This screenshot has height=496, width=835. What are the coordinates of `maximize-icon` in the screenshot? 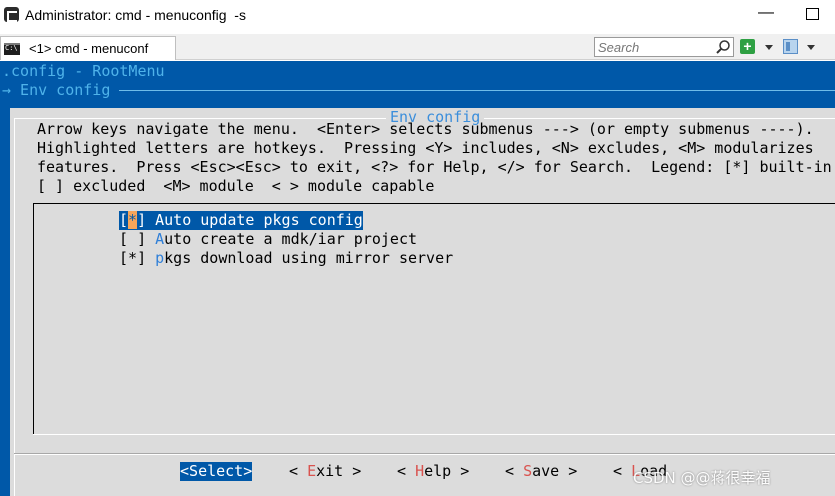 It's located at (812, 14).